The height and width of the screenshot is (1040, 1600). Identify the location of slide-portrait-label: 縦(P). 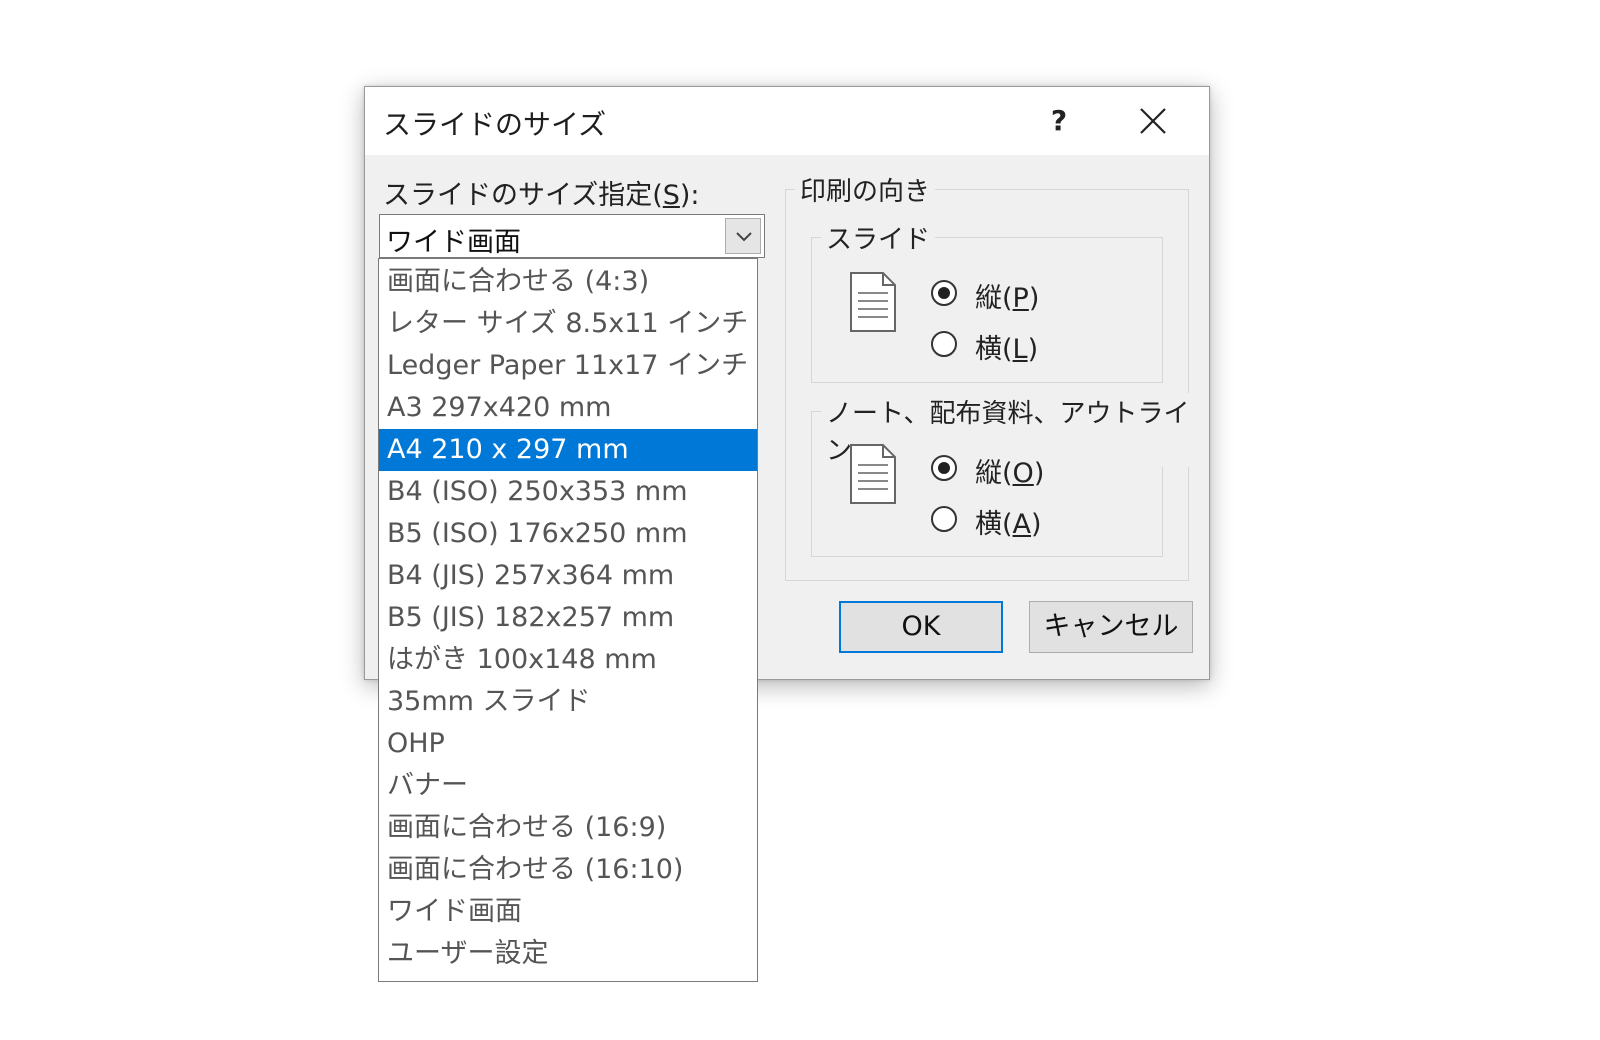
(1007, 298).